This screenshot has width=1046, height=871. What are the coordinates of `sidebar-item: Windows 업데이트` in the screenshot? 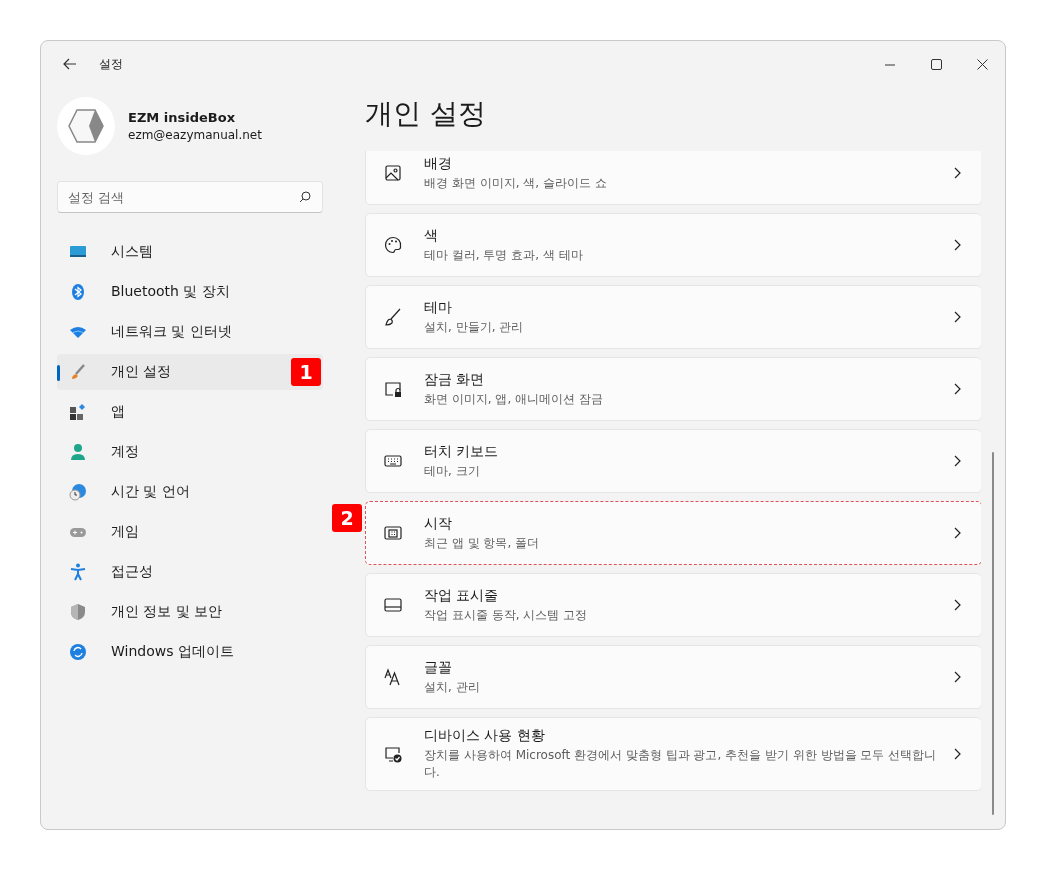 It's located at (190, 652).